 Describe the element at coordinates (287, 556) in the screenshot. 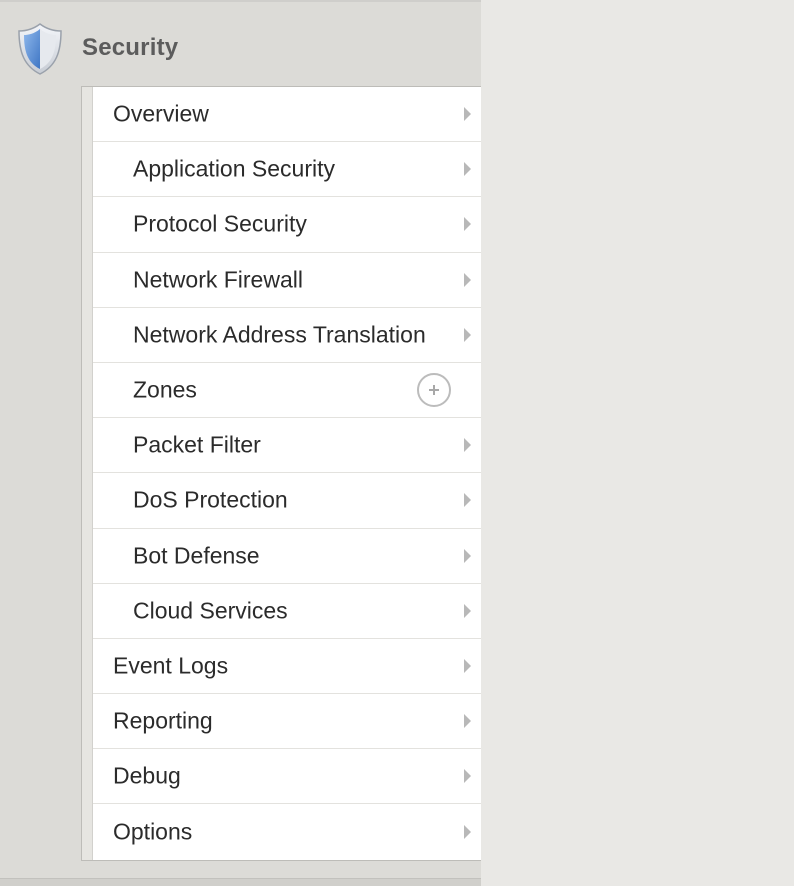

I see `menu-item-bot-defense: Bot Defense` at that location.